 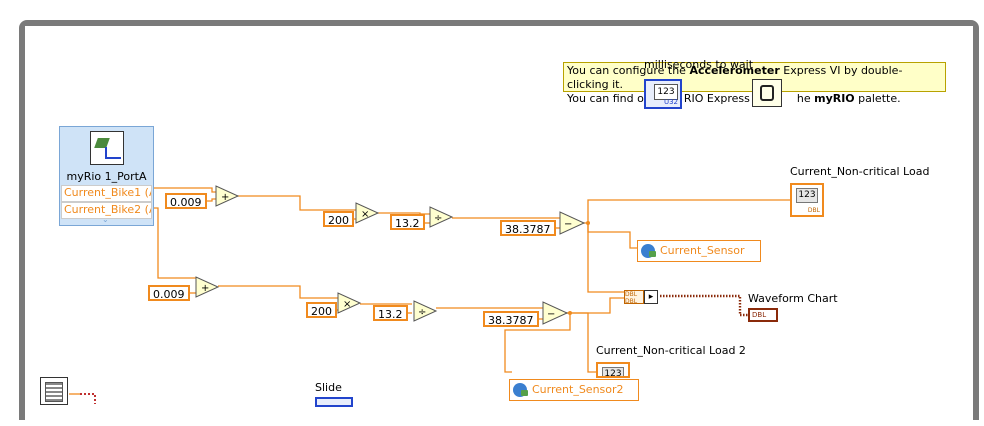 I want to click on bundle-icon: ▸, so click(x=651, y=297).